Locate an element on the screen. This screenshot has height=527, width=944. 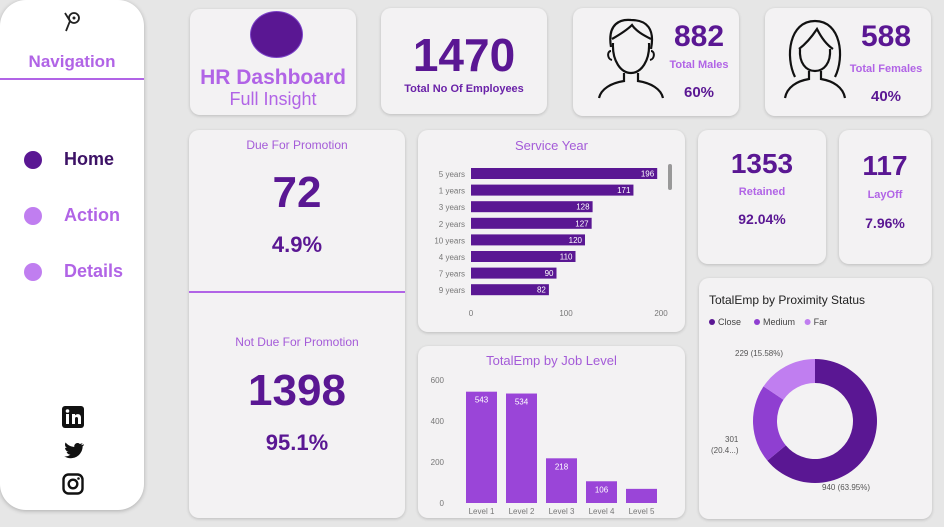
males-value: 882 is located at coordinates (699, 36).